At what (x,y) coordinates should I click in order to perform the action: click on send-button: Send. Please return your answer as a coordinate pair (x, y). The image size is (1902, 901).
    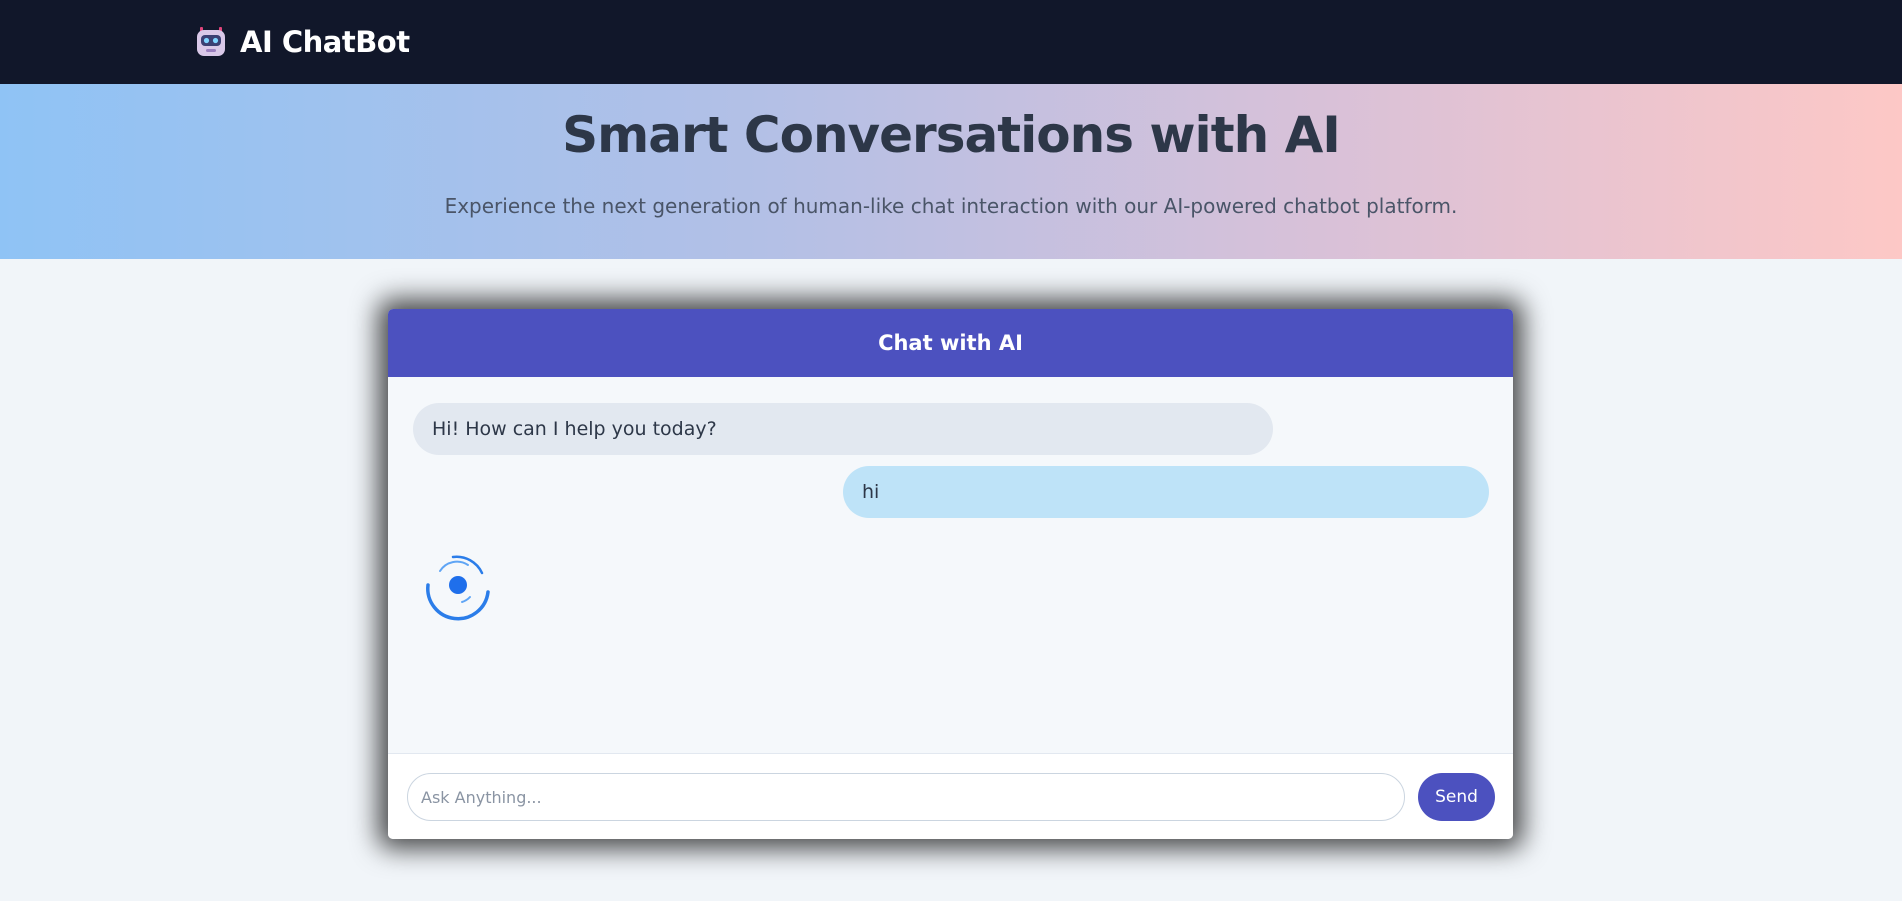
    Looking at the image, I should click on (1456, 797).